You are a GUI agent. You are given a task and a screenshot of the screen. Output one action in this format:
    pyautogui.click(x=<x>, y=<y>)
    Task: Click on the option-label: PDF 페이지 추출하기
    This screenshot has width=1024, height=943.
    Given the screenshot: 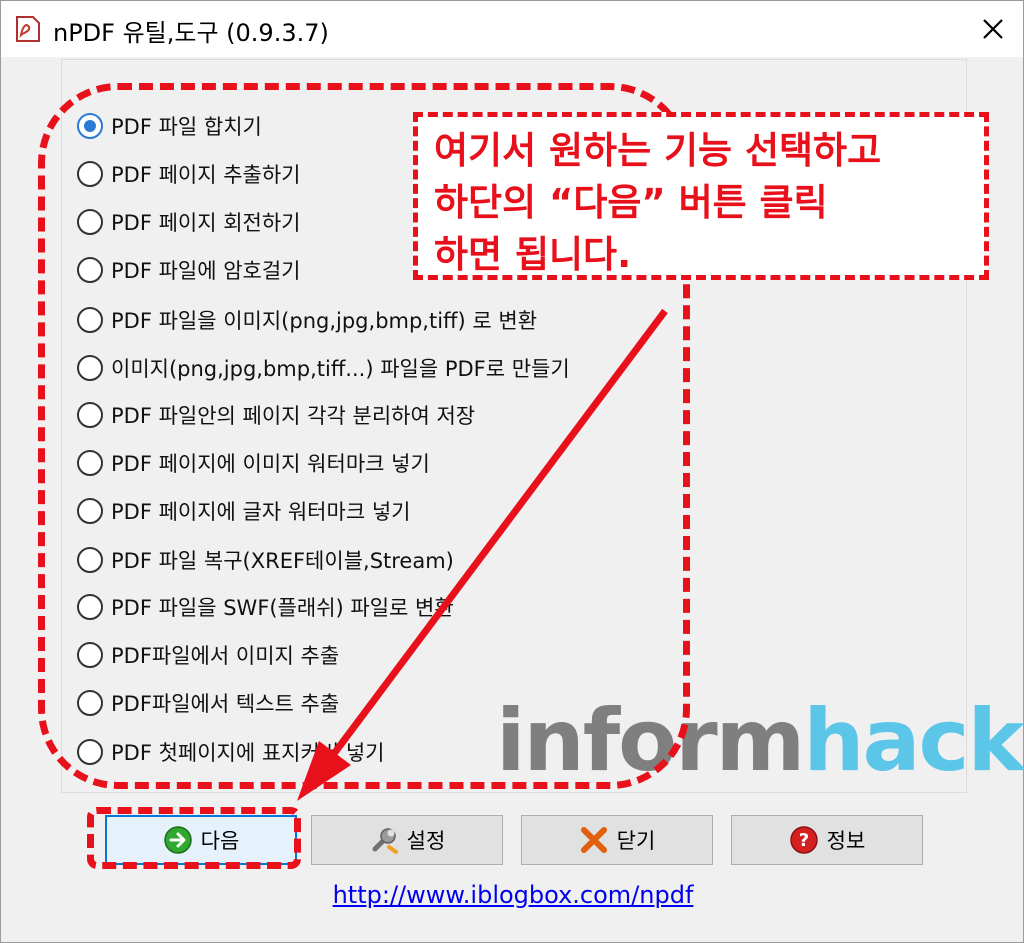 What is the action you would take?
    pyautogui.click(x=206, y=175)
    